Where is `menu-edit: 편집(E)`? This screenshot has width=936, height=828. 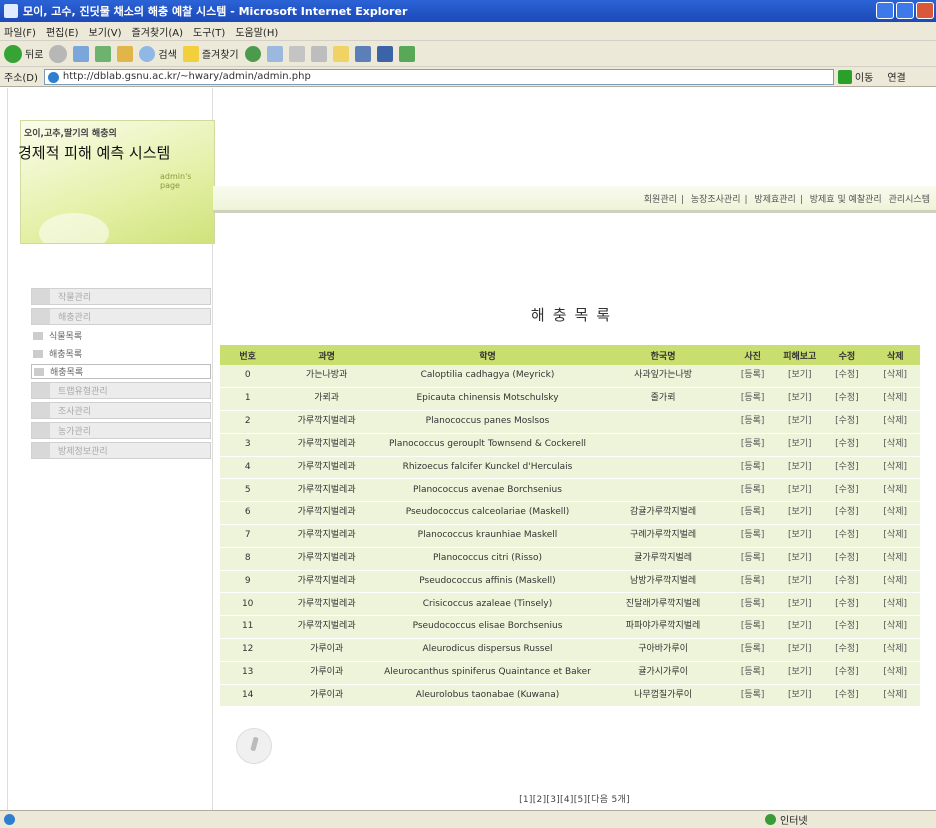
menu-edit: 편집(E) is located at coordinates (62, 31).